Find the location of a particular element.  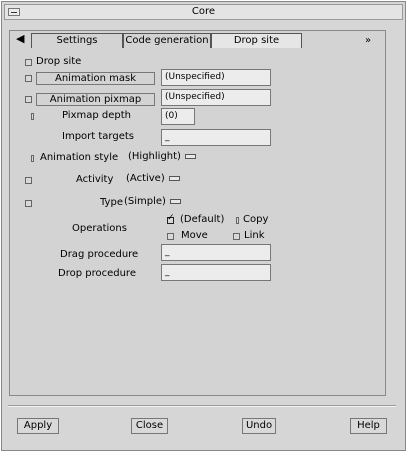

activity-label: Activity is located at coordinates (95, 179).